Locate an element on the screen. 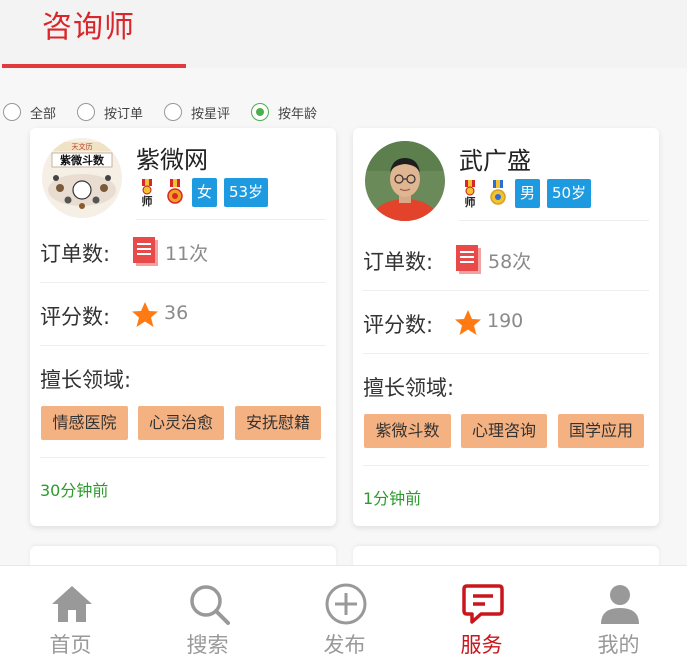 The height and width of the screenshot is (661, 687). gender-badge: 男 is located at coordinates (528, 193).